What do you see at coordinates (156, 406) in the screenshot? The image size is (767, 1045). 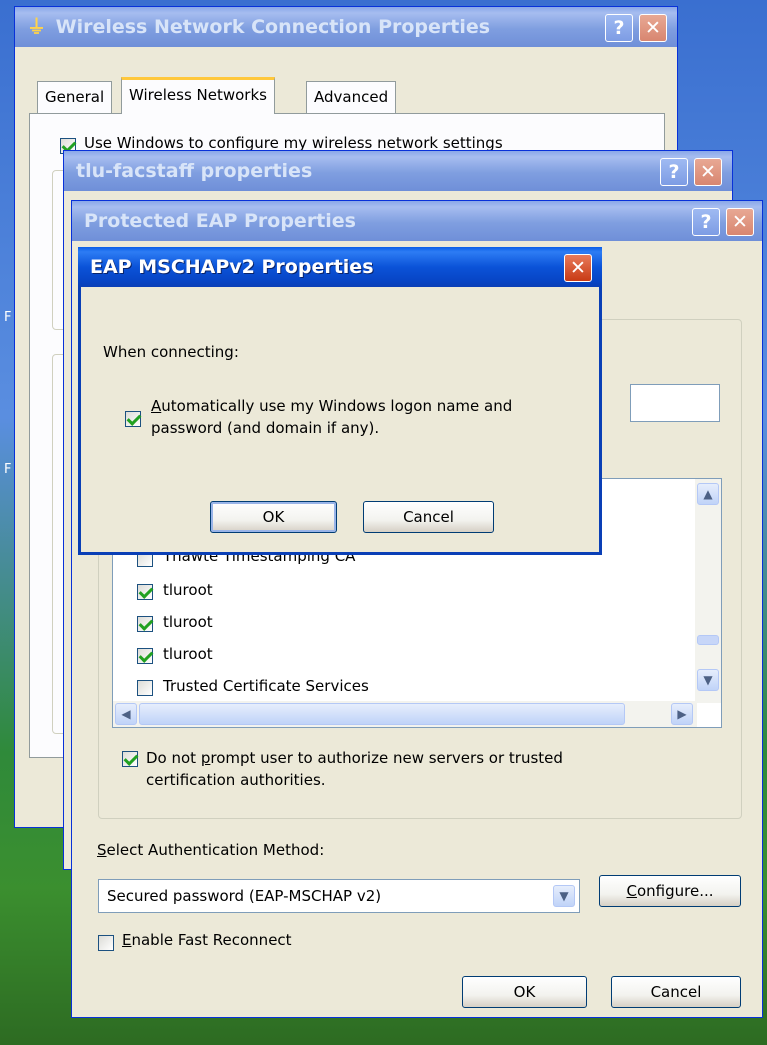 I see `label-accelerator: A` at bounding box center [156, 406].